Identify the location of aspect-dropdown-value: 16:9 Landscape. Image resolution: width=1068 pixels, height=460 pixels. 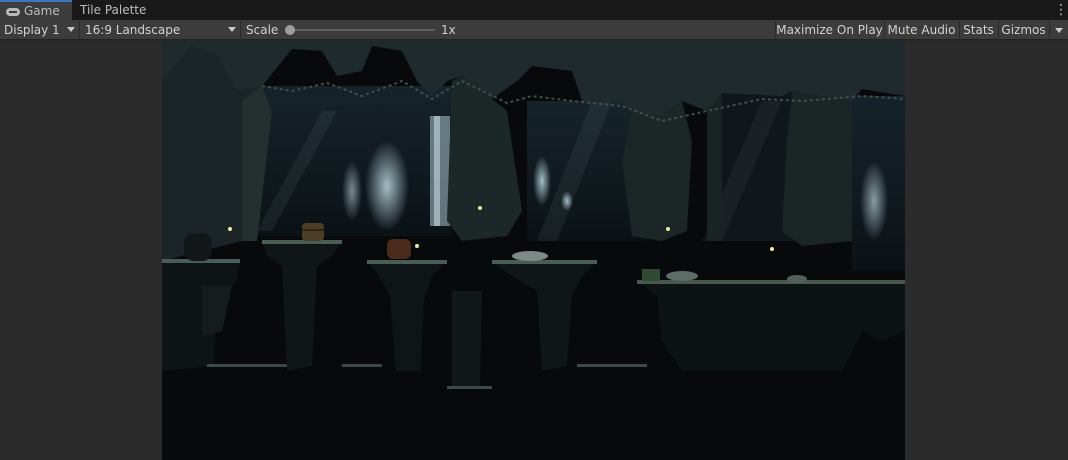
(133, 30).